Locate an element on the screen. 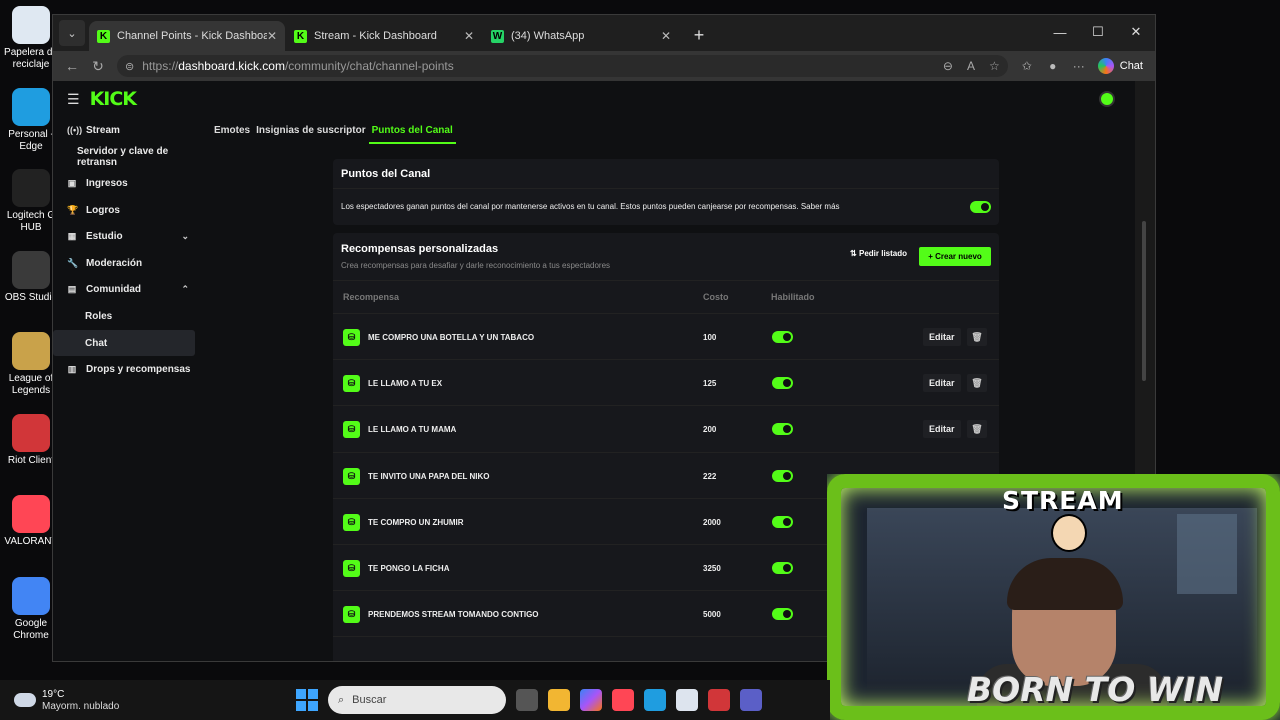 Image resolution: width=1280 pixels, height=720 pixels. browser-tab: W (34) WhatsApp ✕ is located at coordinates (581, 36).